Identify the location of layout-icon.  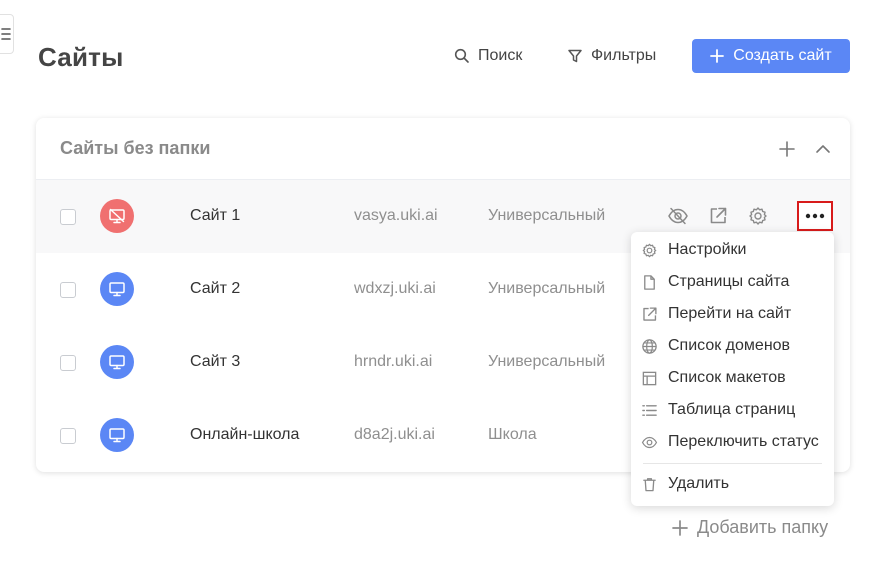
(649, 378).